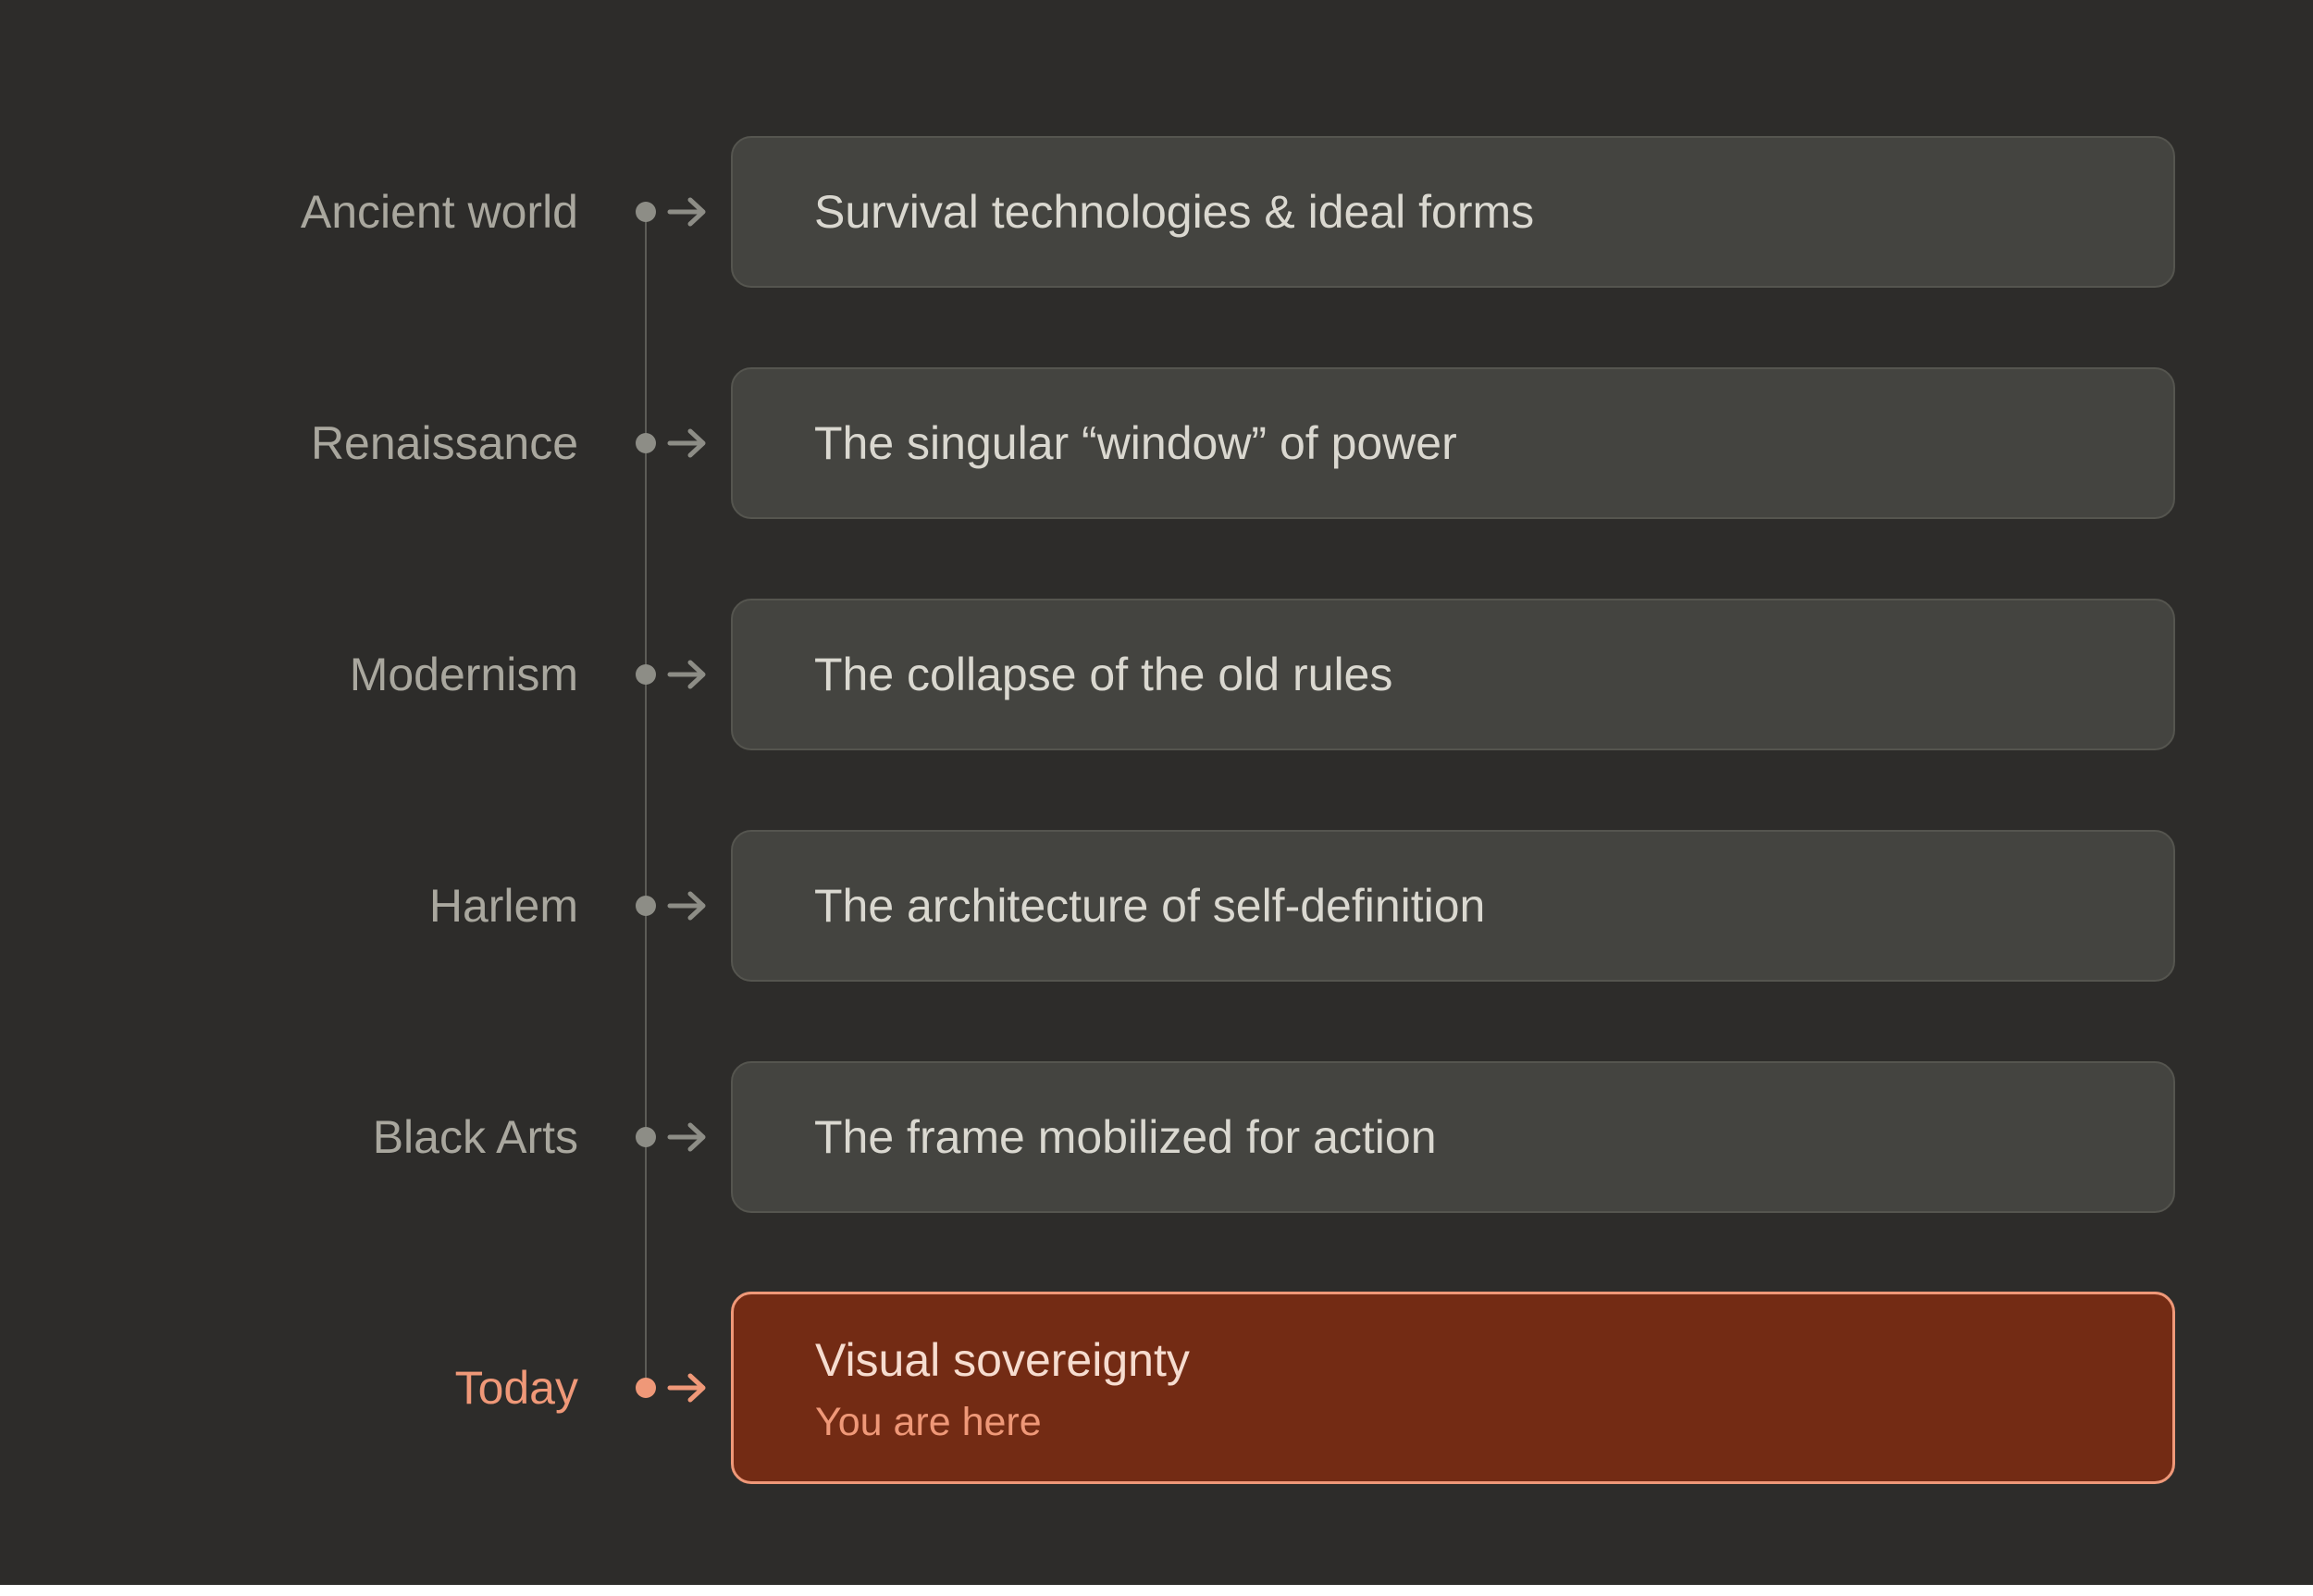  I want to click on era-description: The frame mobilized for action, so click(1125, 1137).